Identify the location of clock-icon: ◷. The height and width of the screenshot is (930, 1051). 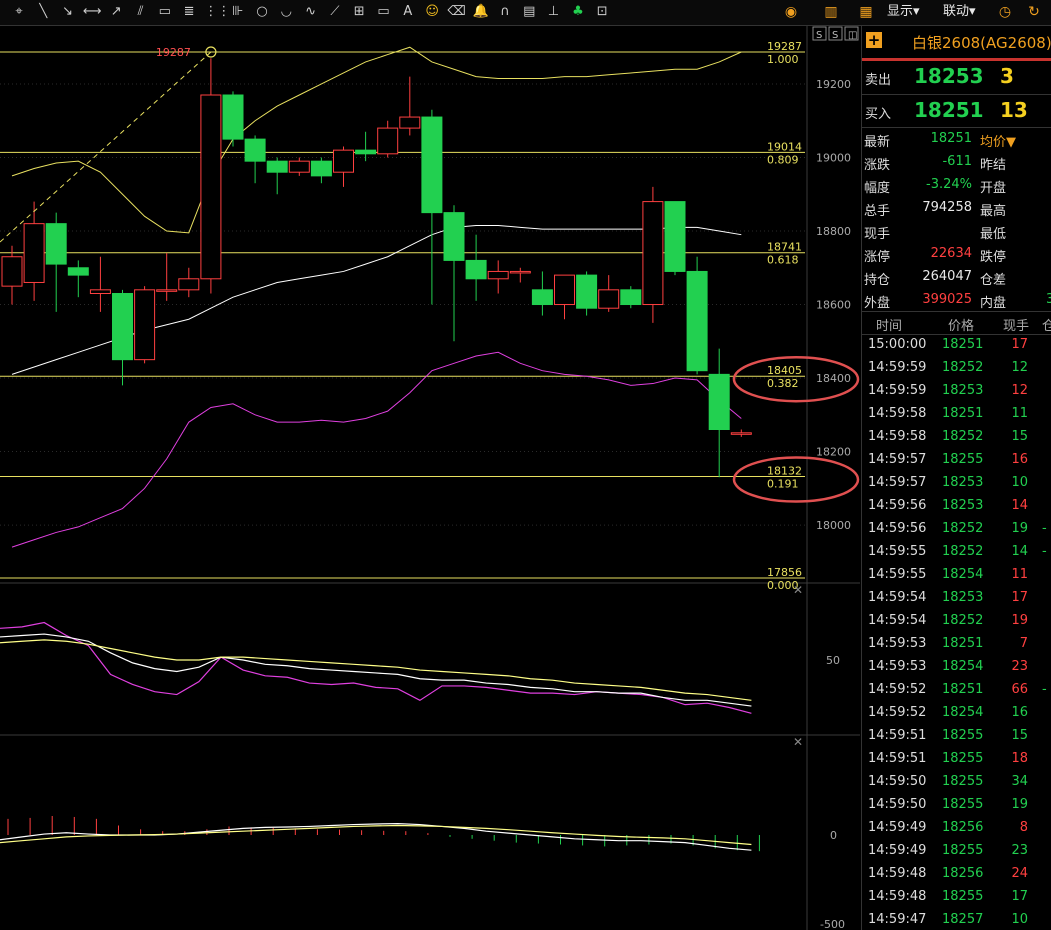
(1005, 12).